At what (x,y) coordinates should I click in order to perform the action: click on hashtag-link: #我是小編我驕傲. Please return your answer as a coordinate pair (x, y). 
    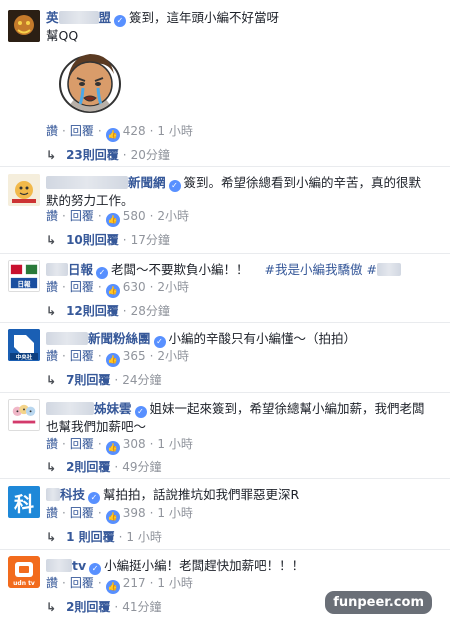
    Looking at the image, I should click on (314, 269).